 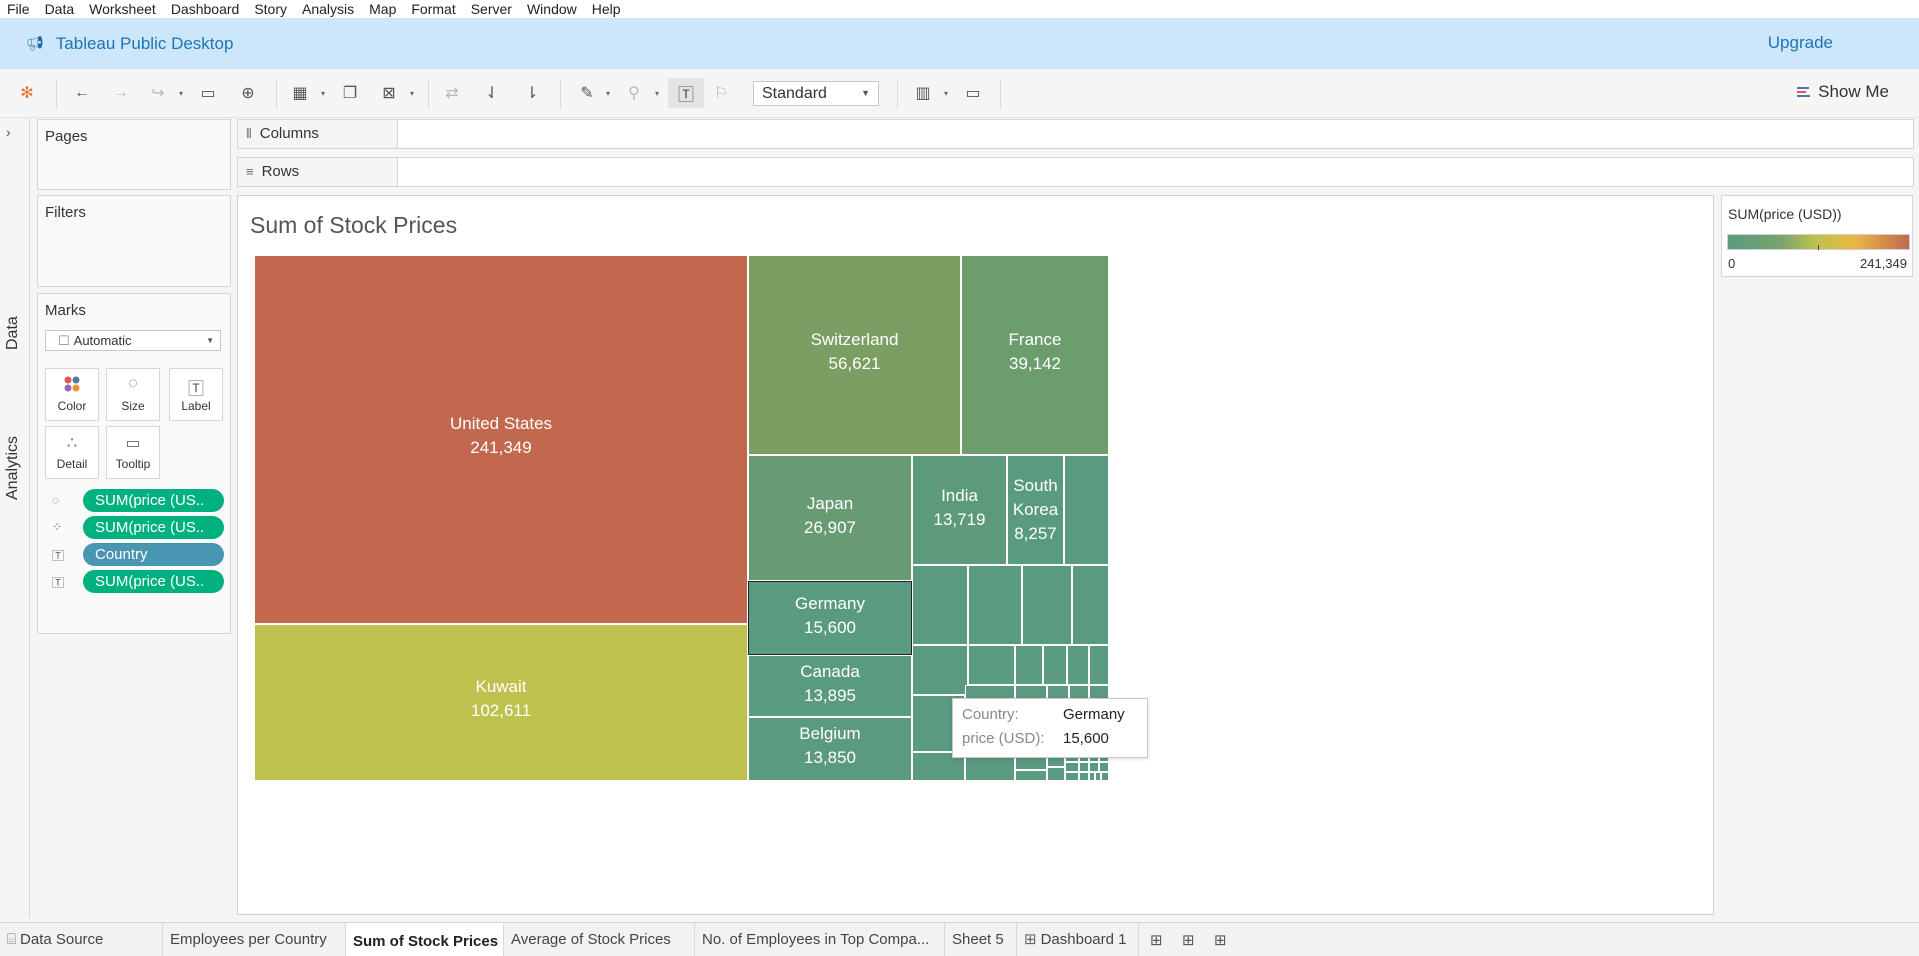 I want to click on sheet-tab-active: Sum of Stock Prices, so click(x=425, y=939).